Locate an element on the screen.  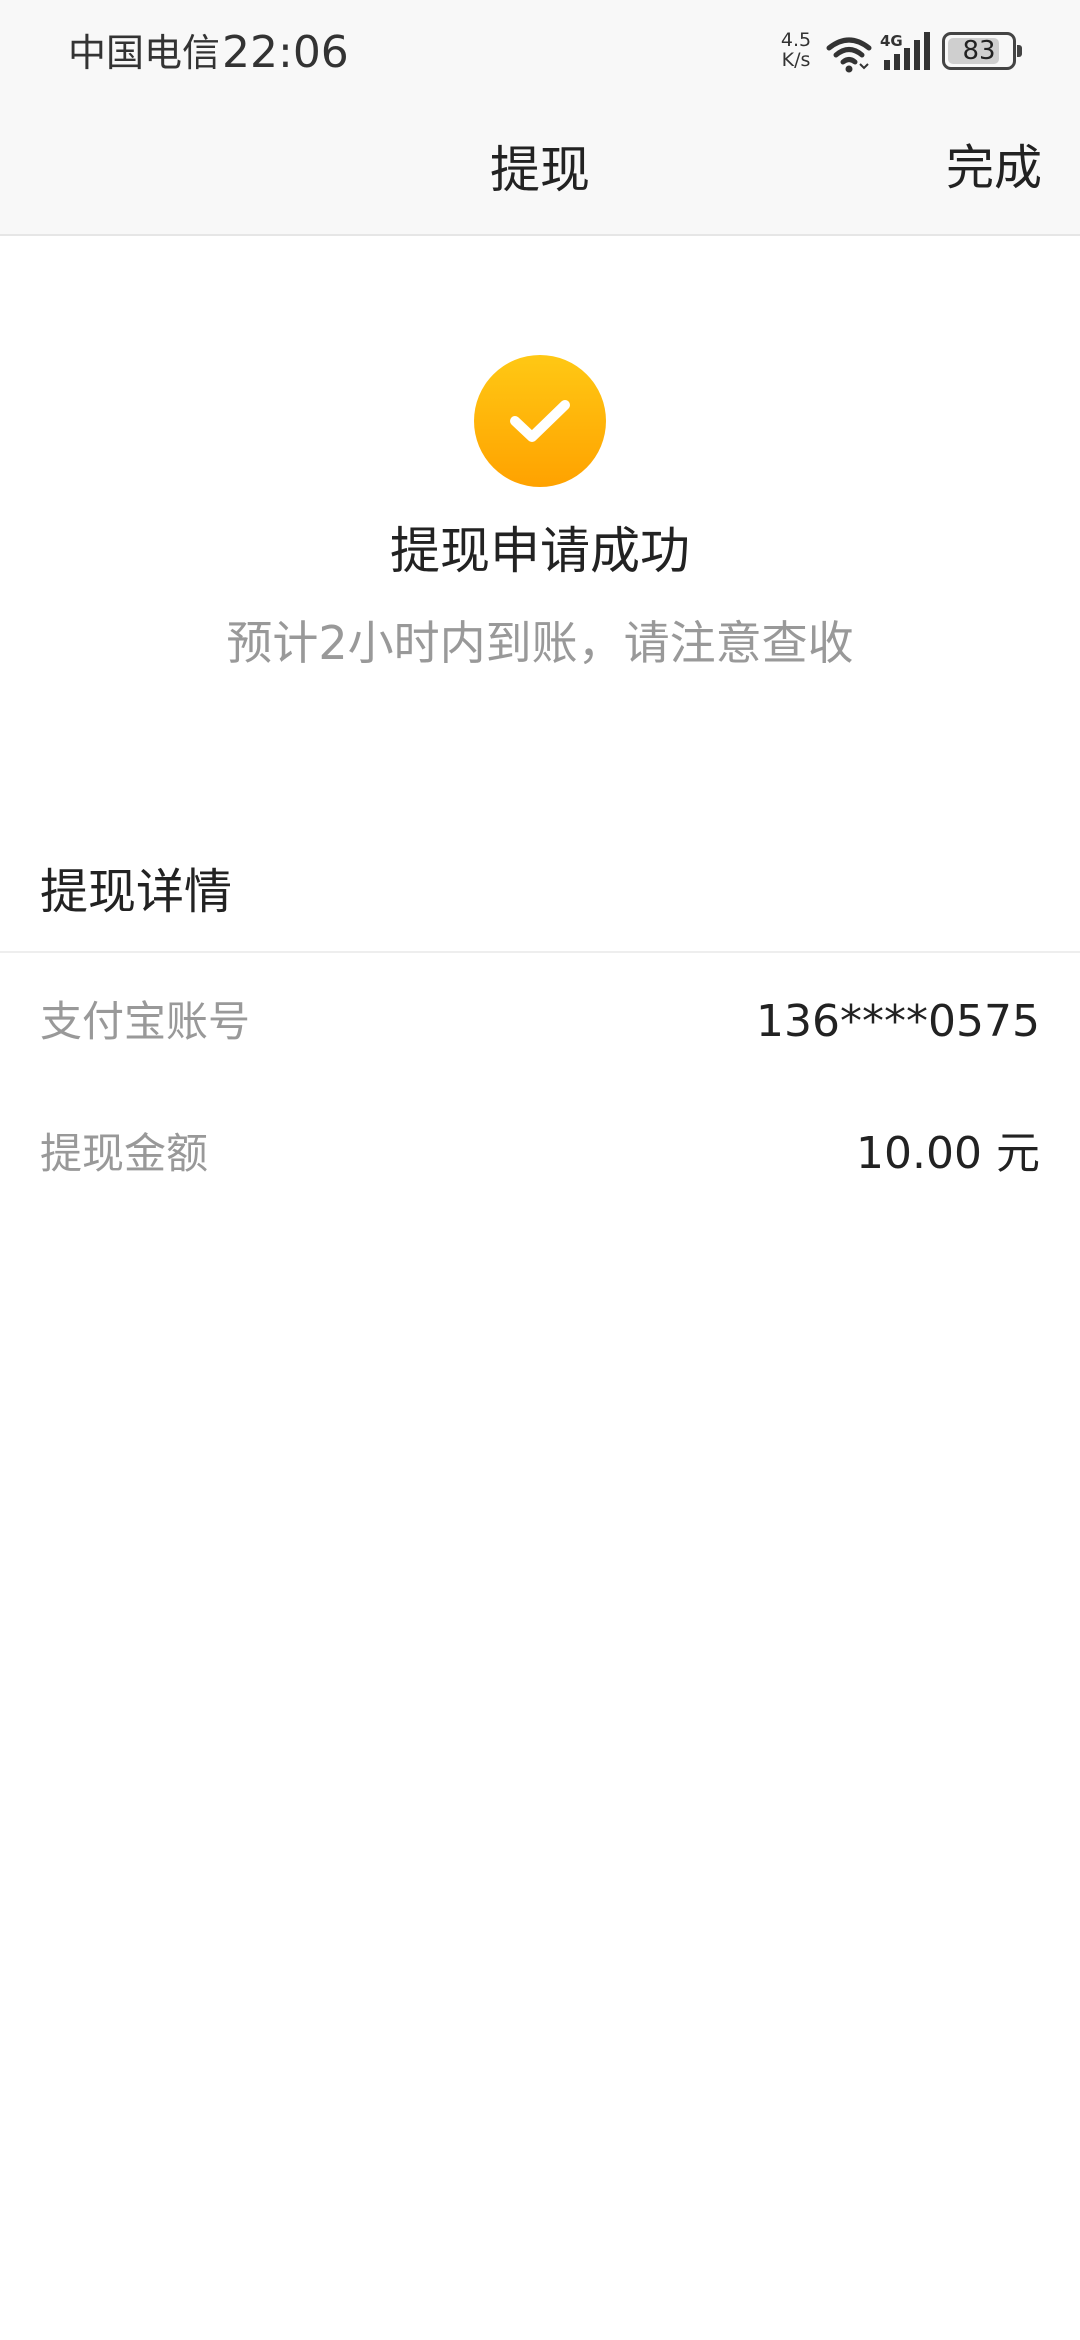
done-button: 完成 is located at coordinates (994, 168).